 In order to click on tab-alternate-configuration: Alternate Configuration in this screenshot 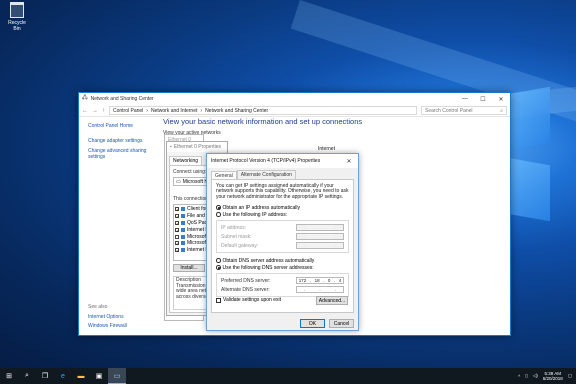, I will do `click(266, 174)`.